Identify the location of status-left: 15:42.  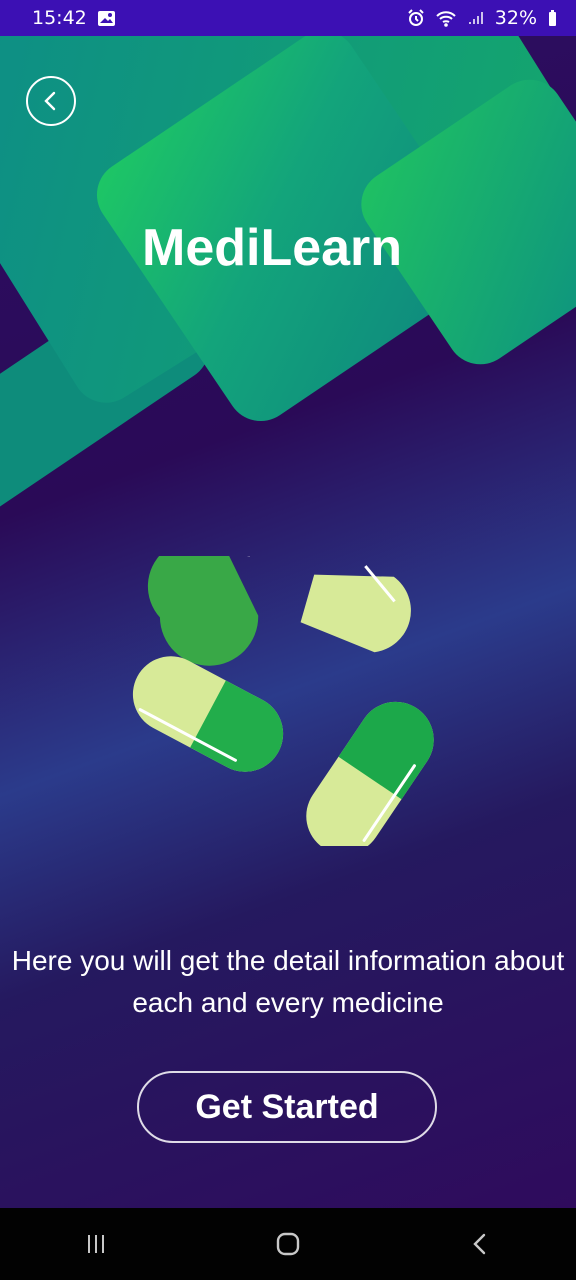
(74, 18).